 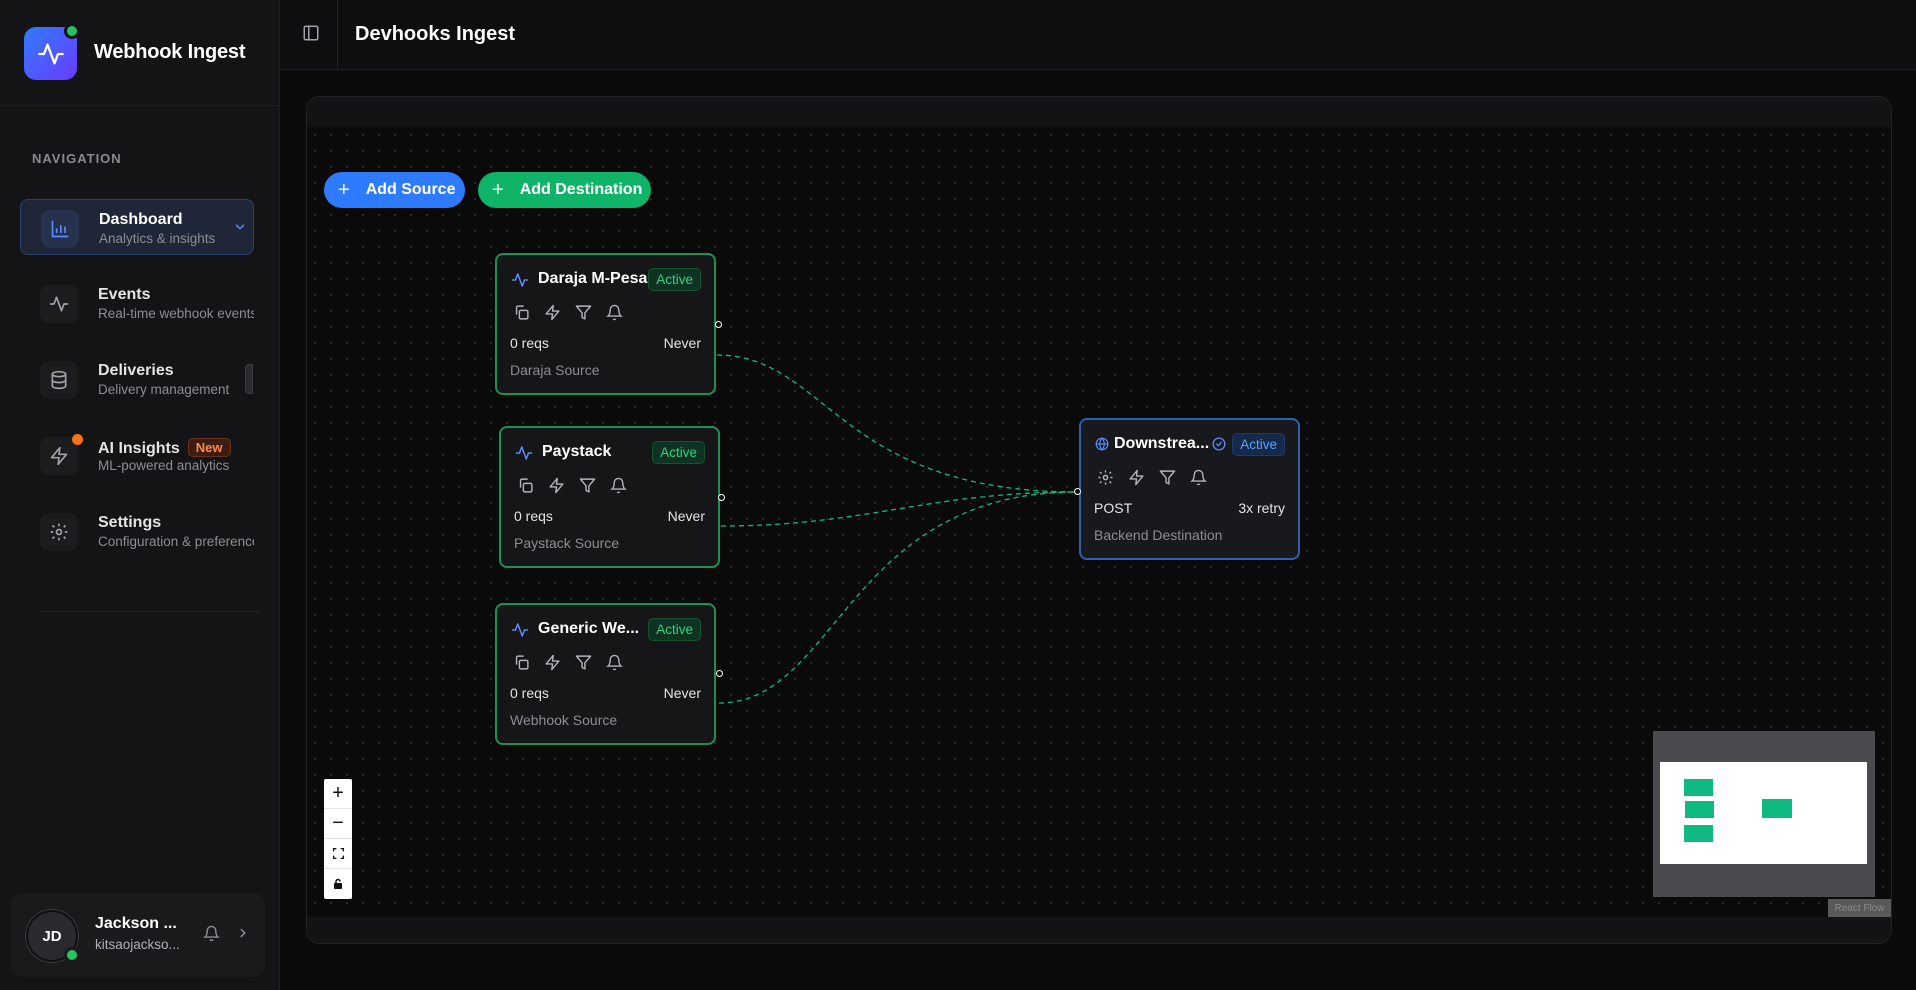 What do you see at coordinates (1098, 35) in the screenshot?
I see `header: Devhooks Ingest` at bounding box center [1098, 35].